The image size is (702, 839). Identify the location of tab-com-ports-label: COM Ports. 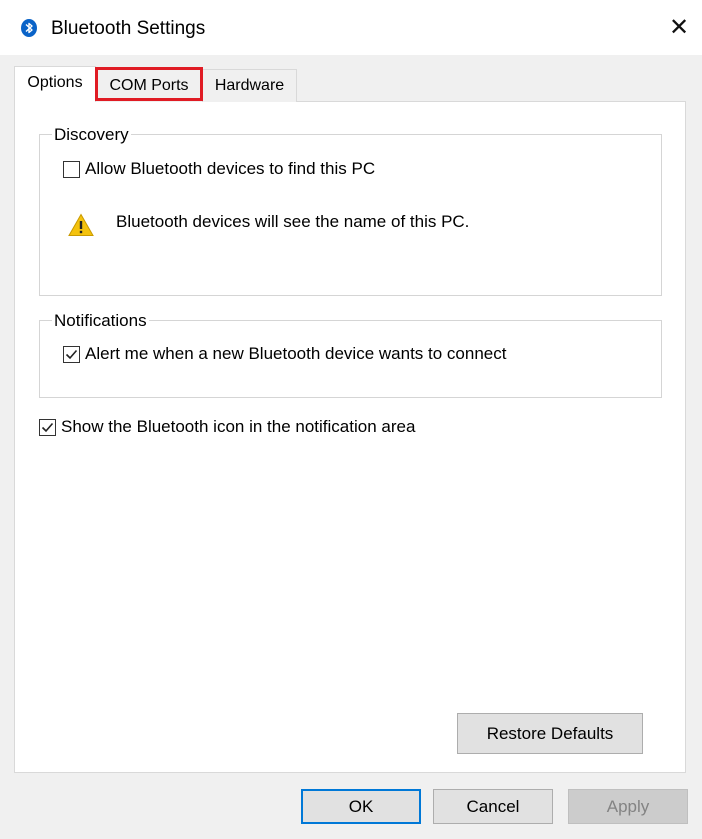
(149, 85).